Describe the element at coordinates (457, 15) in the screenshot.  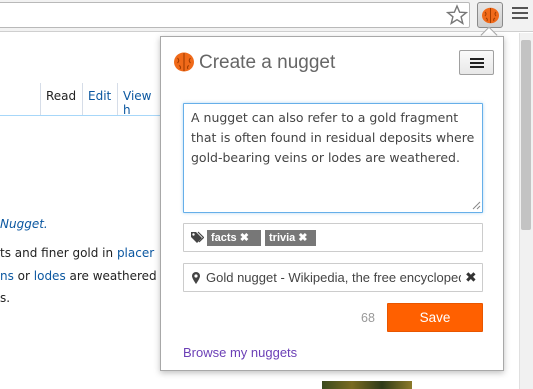
I see `star-icon` at that location.